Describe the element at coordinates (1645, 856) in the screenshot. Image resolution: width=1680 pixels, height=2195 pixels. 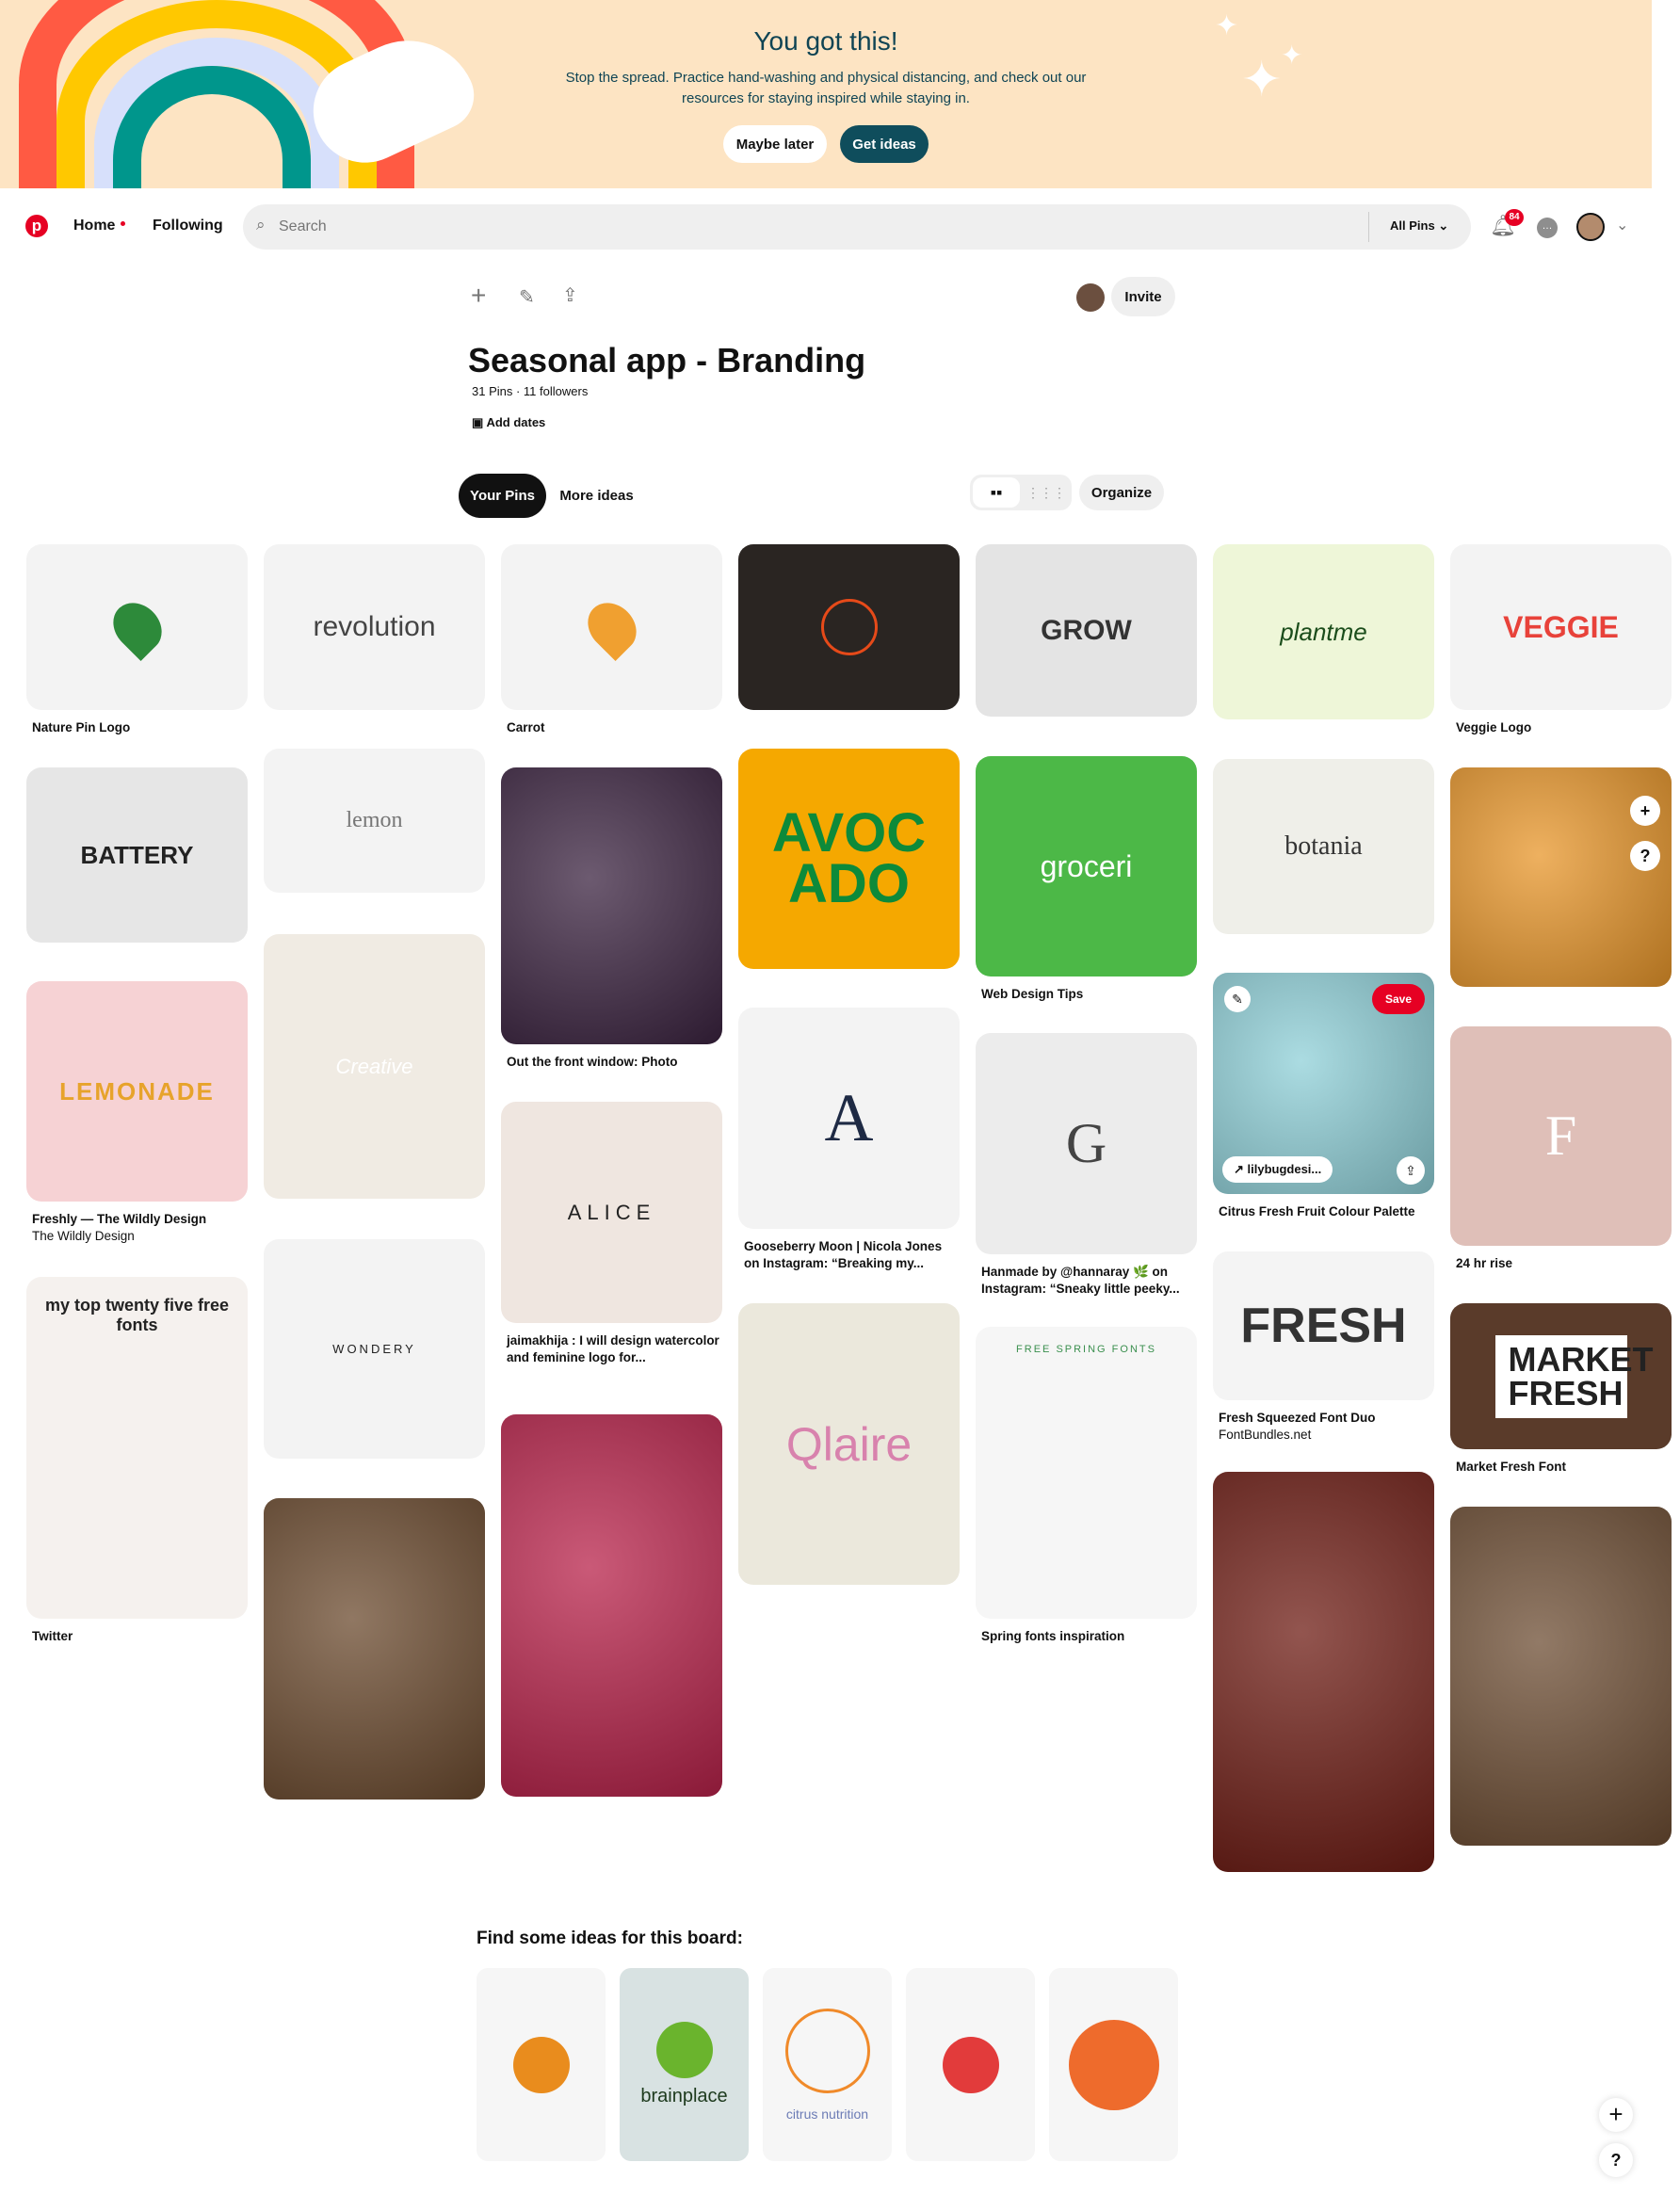
I see `help-icon: ?` at that location.